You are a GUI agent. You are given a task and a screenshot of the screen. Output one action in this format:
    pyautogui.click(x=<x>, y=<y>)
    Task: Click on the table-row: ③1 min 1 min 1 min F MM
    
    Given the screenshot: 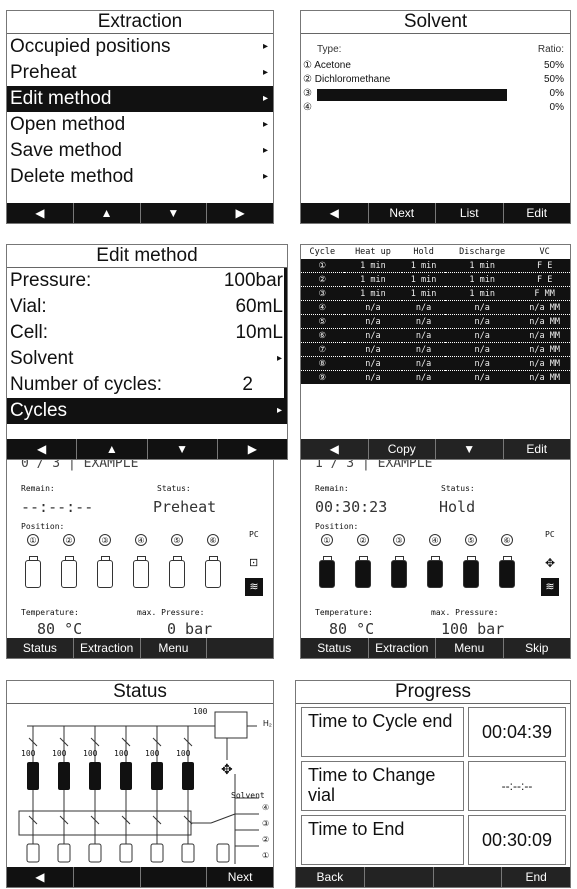 What is the action you would take?
    pyautogui.click(x=435, y=293)
    